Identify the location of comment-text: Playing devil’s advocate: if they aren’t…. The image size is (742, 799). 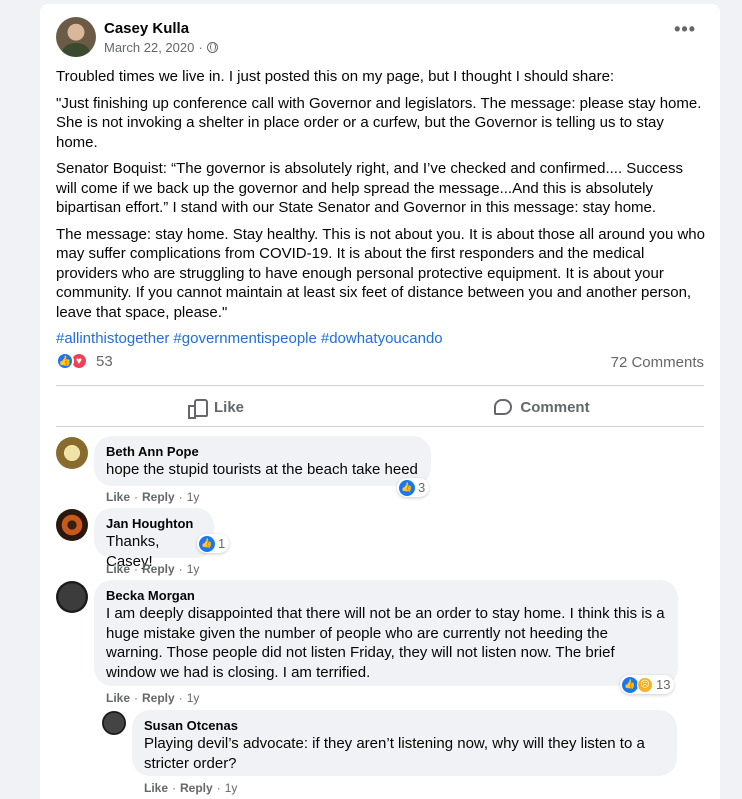
(394, 753).